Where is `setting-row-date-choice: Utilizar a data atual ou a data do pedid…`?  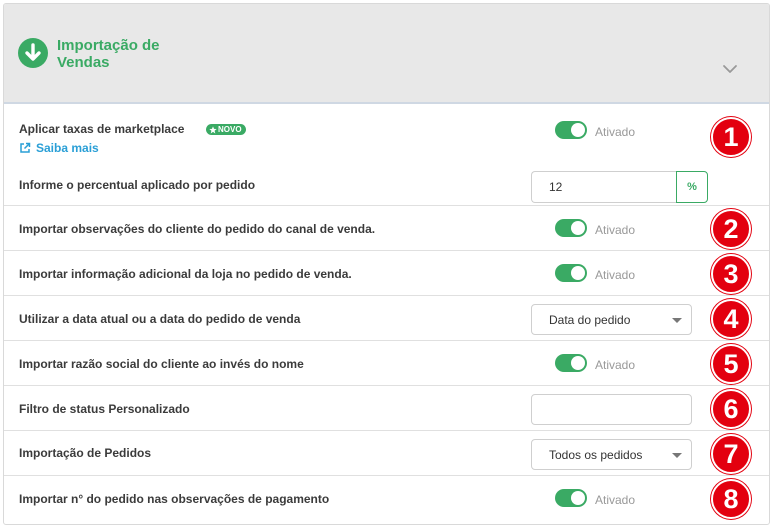
setting-row-date-choice: Utilizar a data atual ou a data do pedid… is located at coordinates (386, 318).